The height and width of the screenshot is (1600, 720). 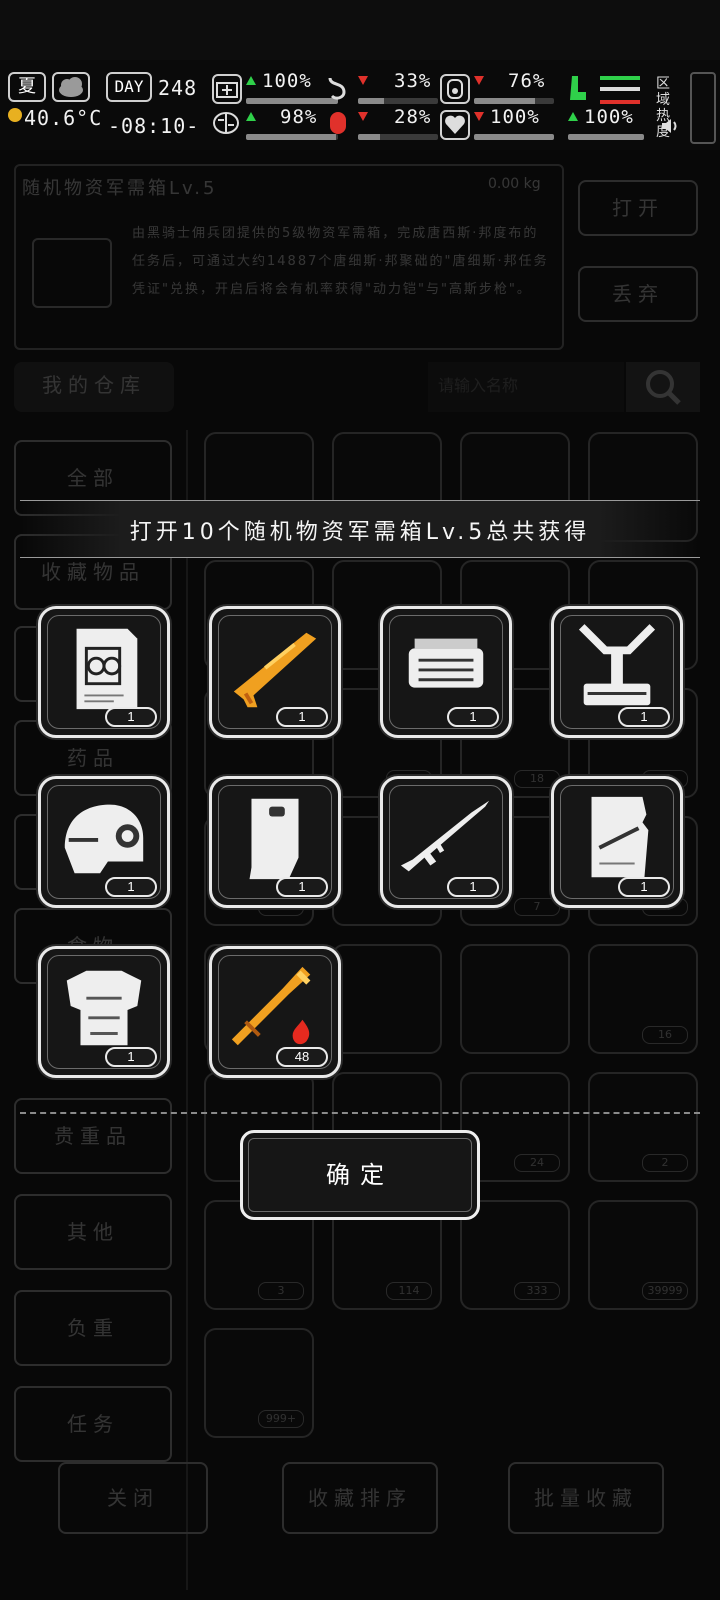 I want to click on season-badge: 夏, so click(x=27, y=87).